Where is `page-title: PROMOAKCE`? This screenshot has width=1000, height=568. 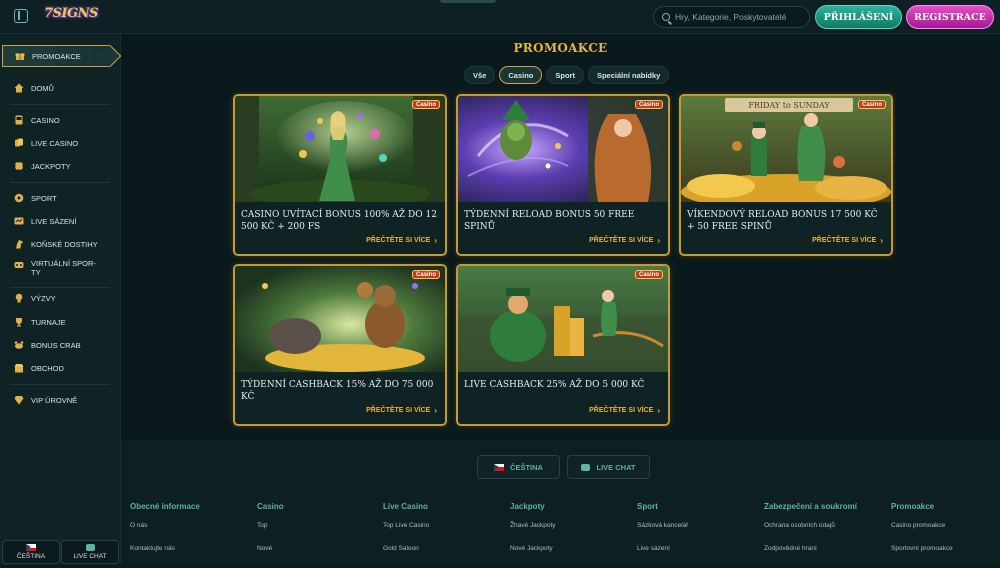
page-title: PROMOAKCE is located at coordinates (560, 48).